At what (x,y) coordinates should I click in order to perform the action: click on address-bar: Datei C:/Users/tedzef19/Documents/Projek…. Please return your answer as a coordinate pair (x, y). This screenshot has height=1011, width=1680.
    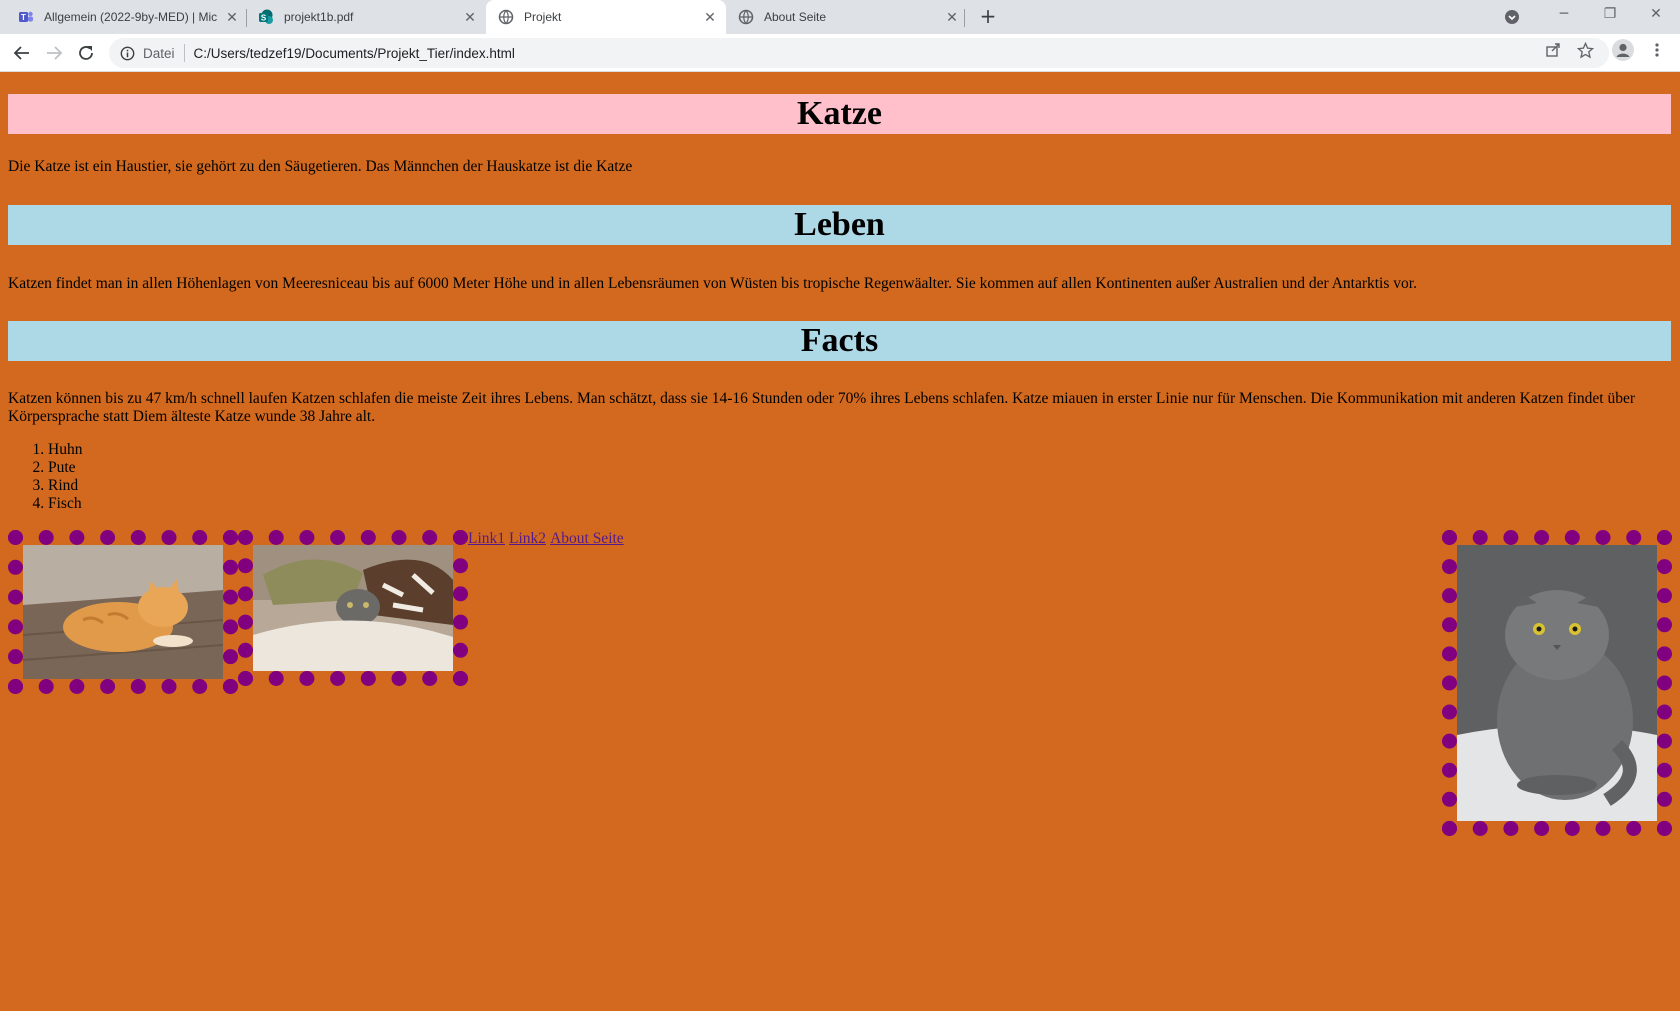
    Looking at the image, I should click on (859, 53).